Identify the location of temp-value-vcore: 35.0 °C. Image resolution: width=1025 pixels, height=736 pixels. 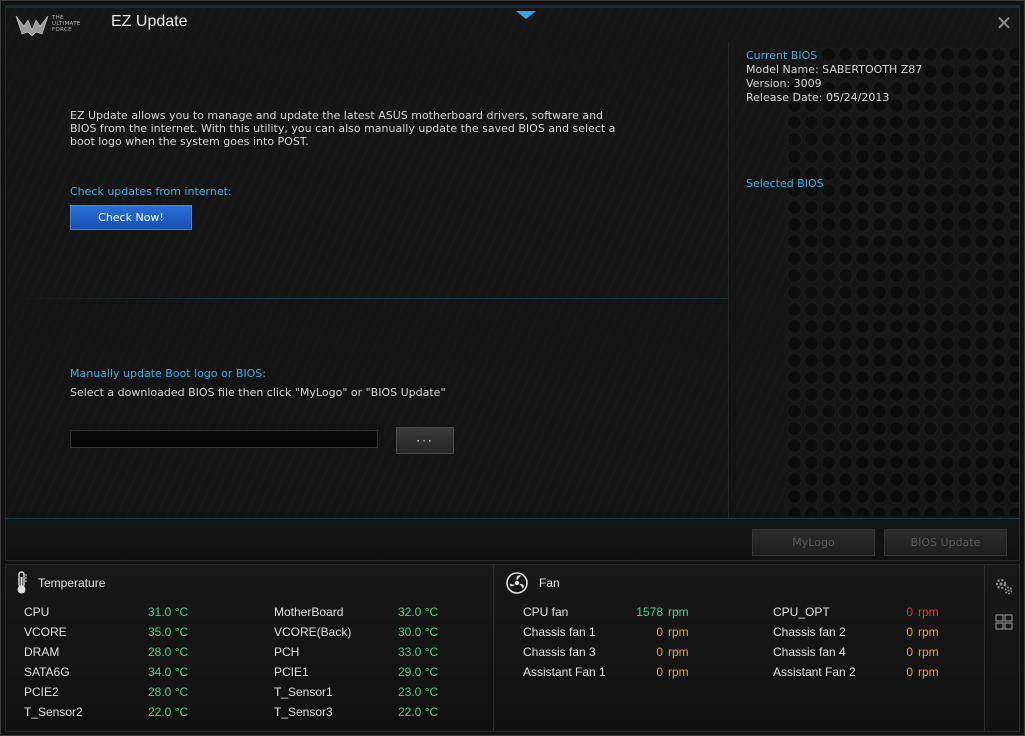
(168, 632).